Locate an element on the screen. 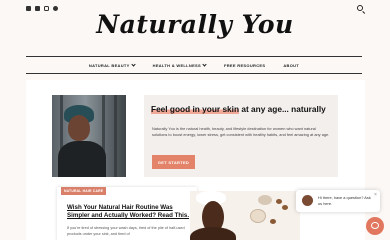 This screenshot has height=240, width=390. nav-item-label: ABOUT is located at coordinates (291, 65).